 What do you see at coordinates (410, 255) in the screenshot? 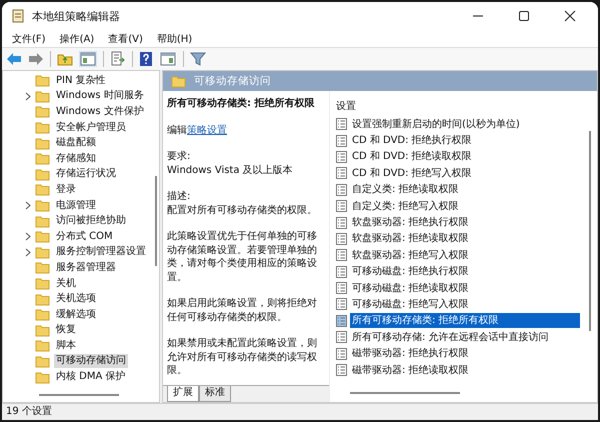
I see `setting-item: 软盘驱动器: 拒绝写入权限` at bounding box center [410, 255].